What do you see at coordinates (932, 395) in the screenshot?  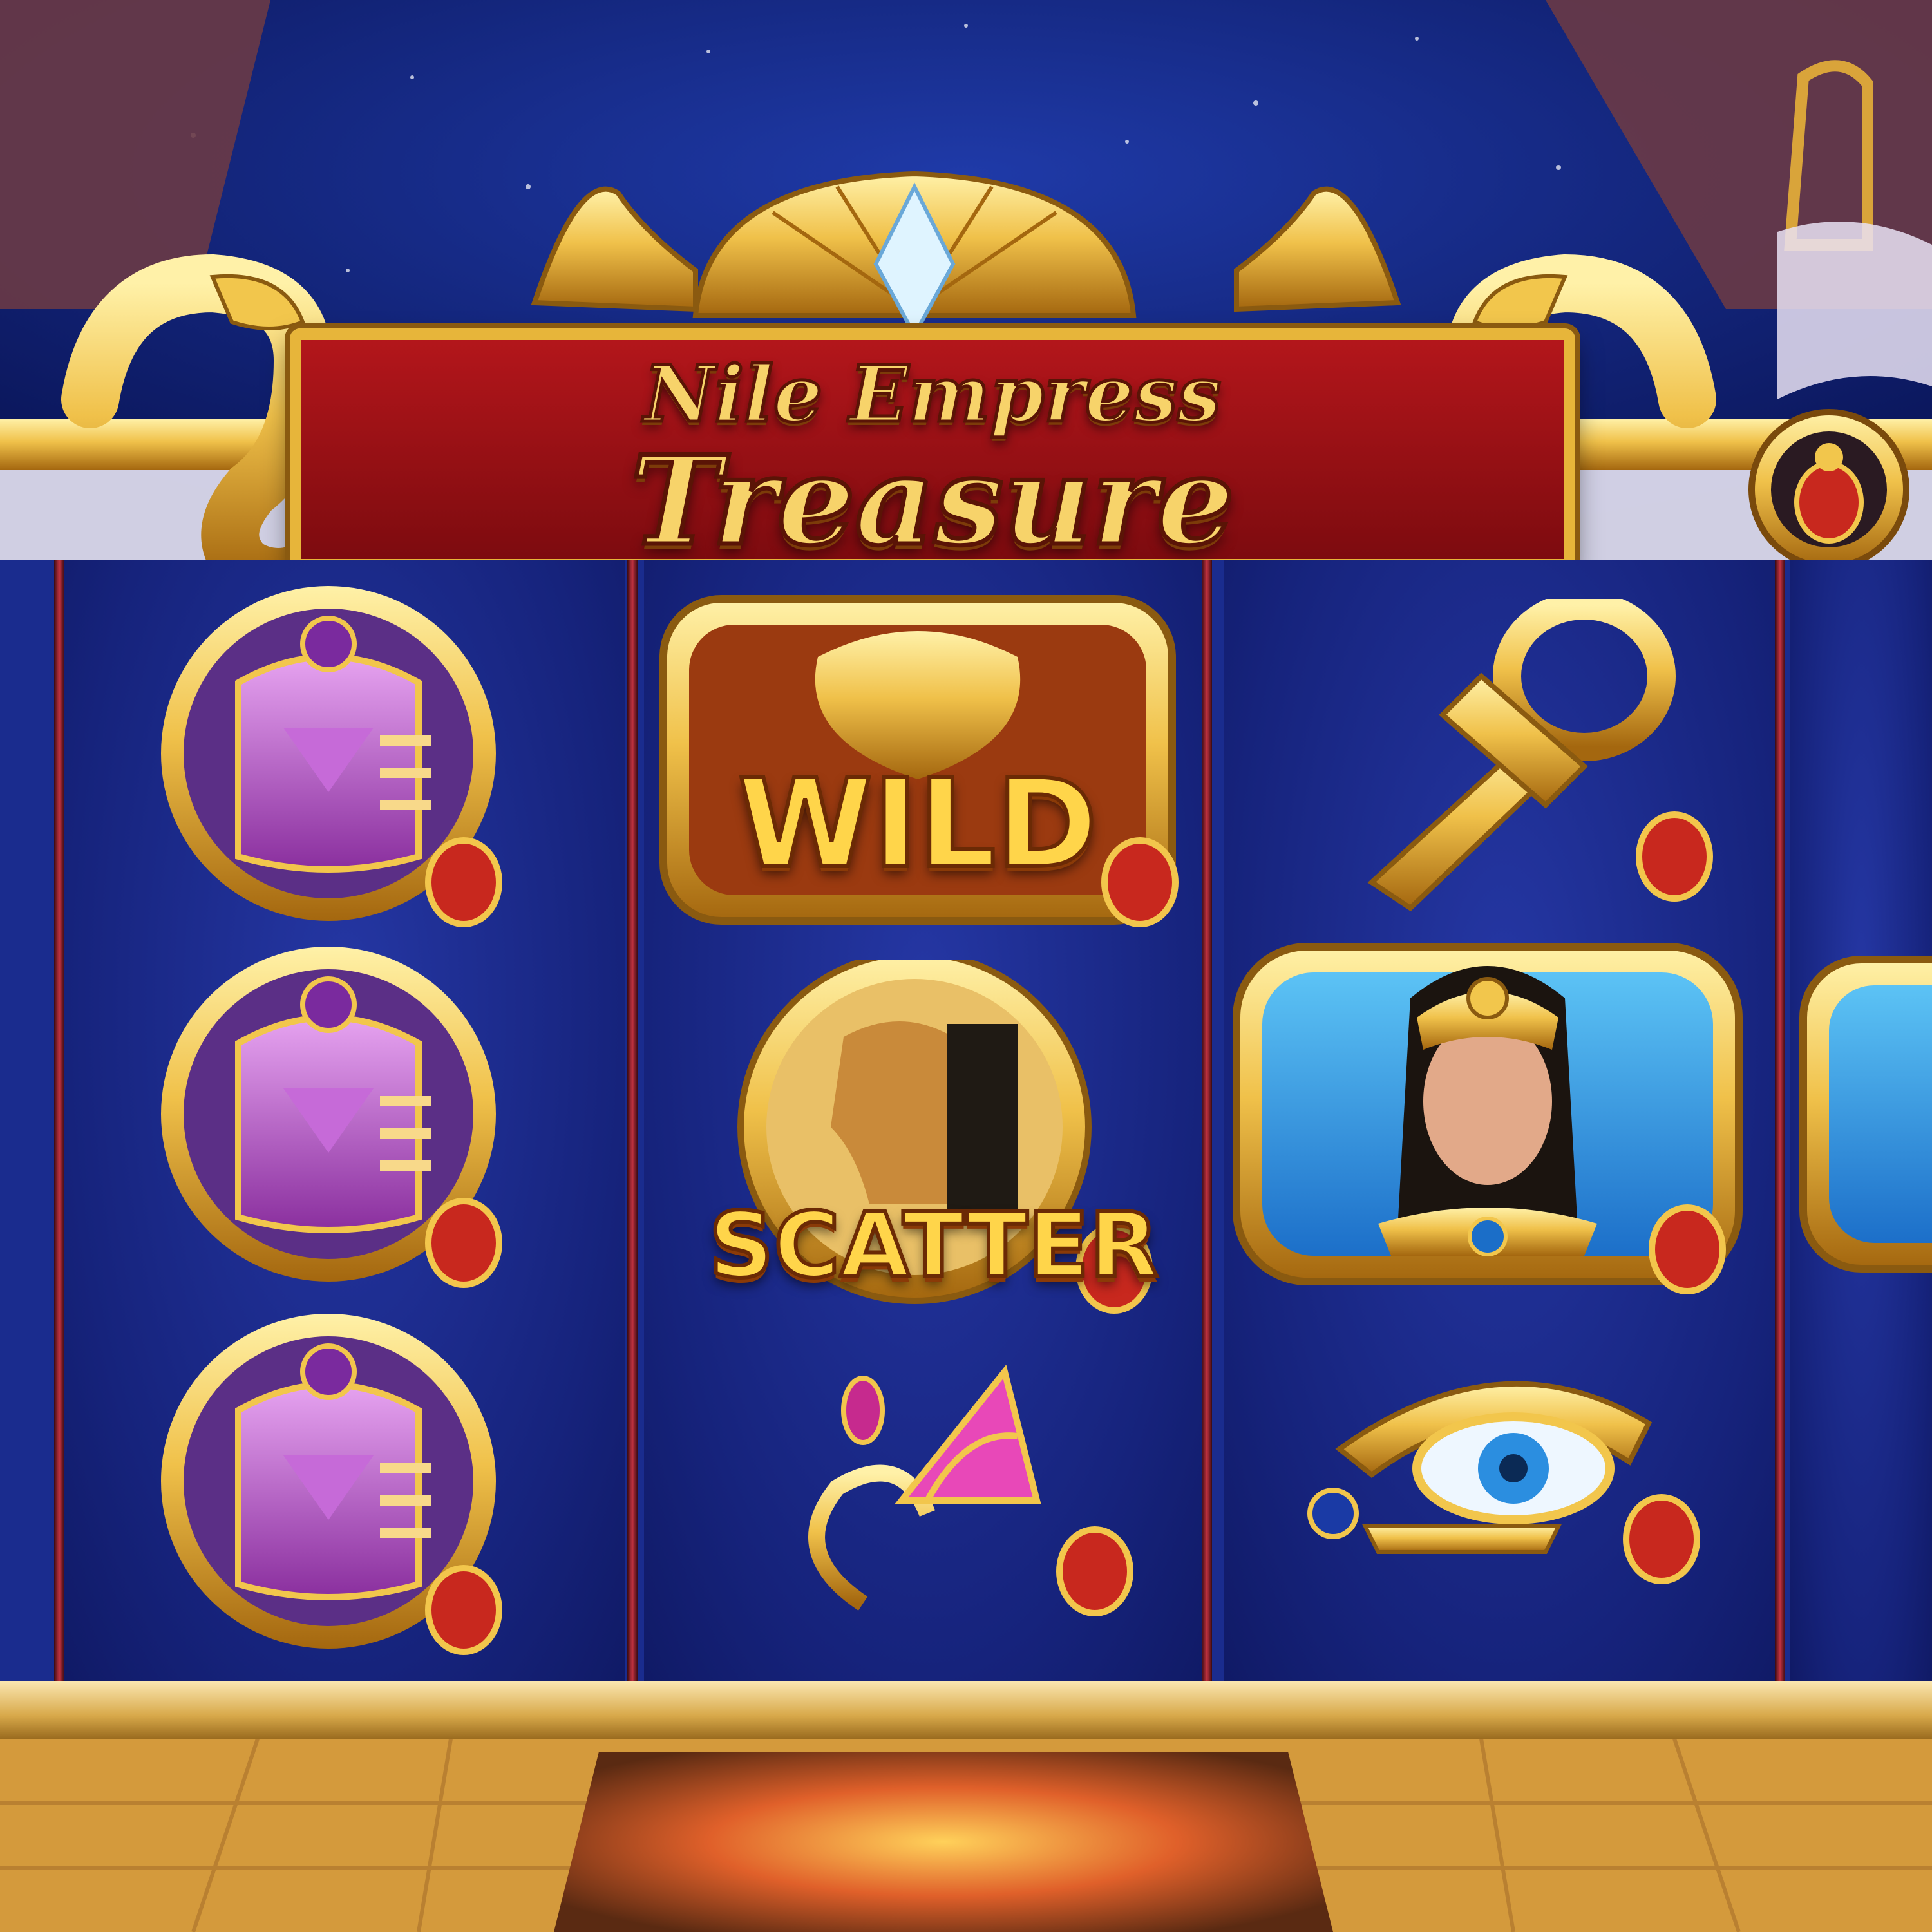 I see `game-title-line1: Nile Empress` at bounding box center [932, 395].